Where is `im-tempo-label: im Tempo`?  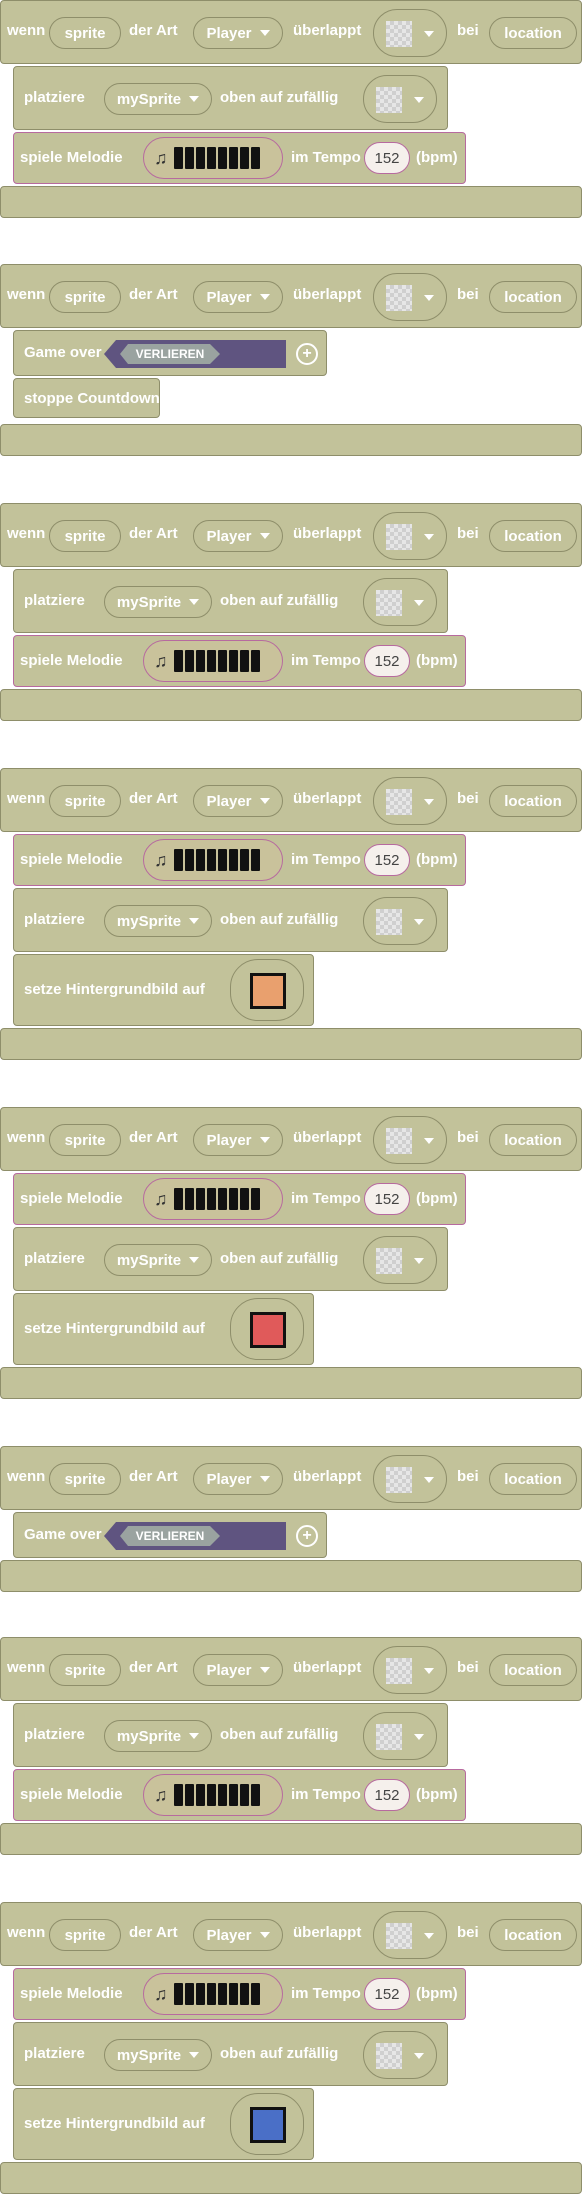
im-tempo-label: im Tempo is located at coordinates (326, 1993).